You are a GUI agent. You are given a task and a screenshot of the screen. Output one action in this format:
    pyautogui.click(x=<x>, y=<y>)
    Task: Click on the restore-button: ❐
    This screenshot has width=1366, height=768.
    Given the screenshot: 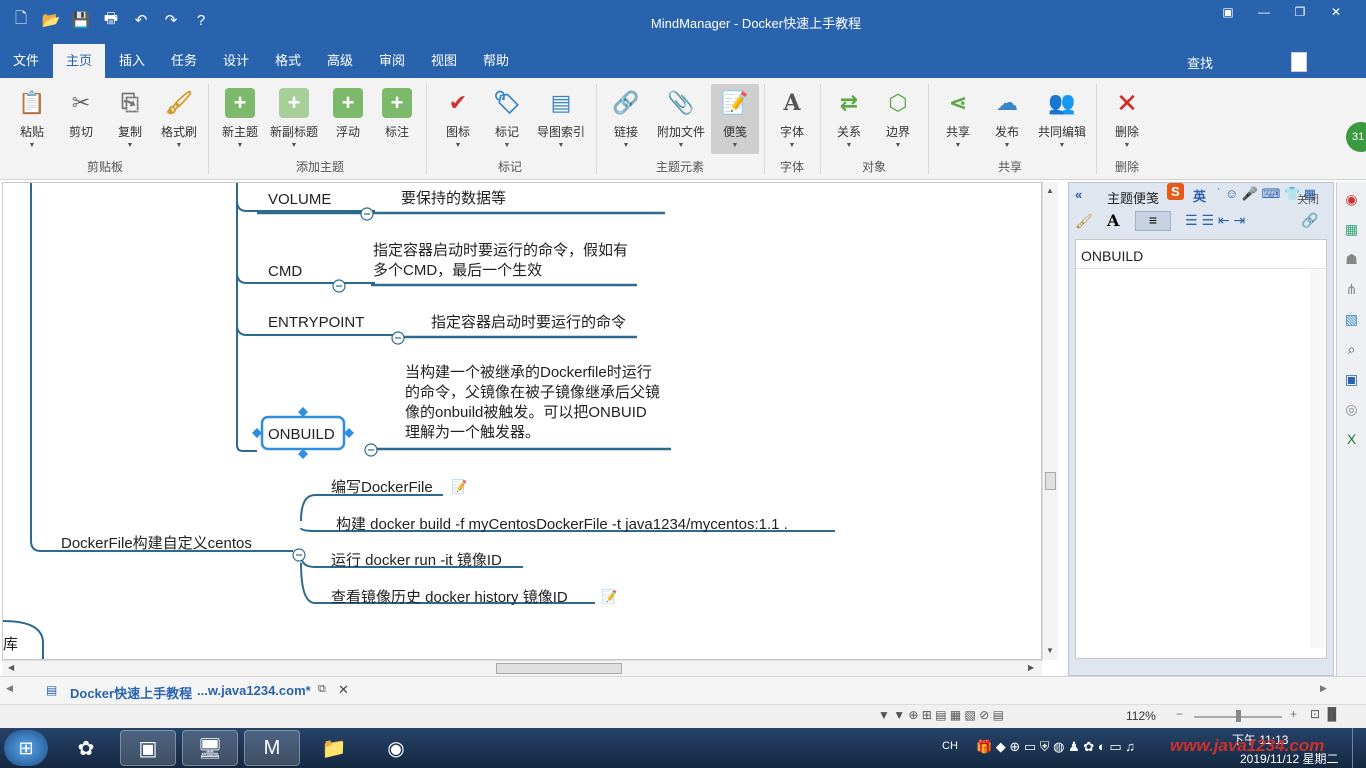 What is the action you would take?
    pyautogui.click(x=1300, y=12)
    